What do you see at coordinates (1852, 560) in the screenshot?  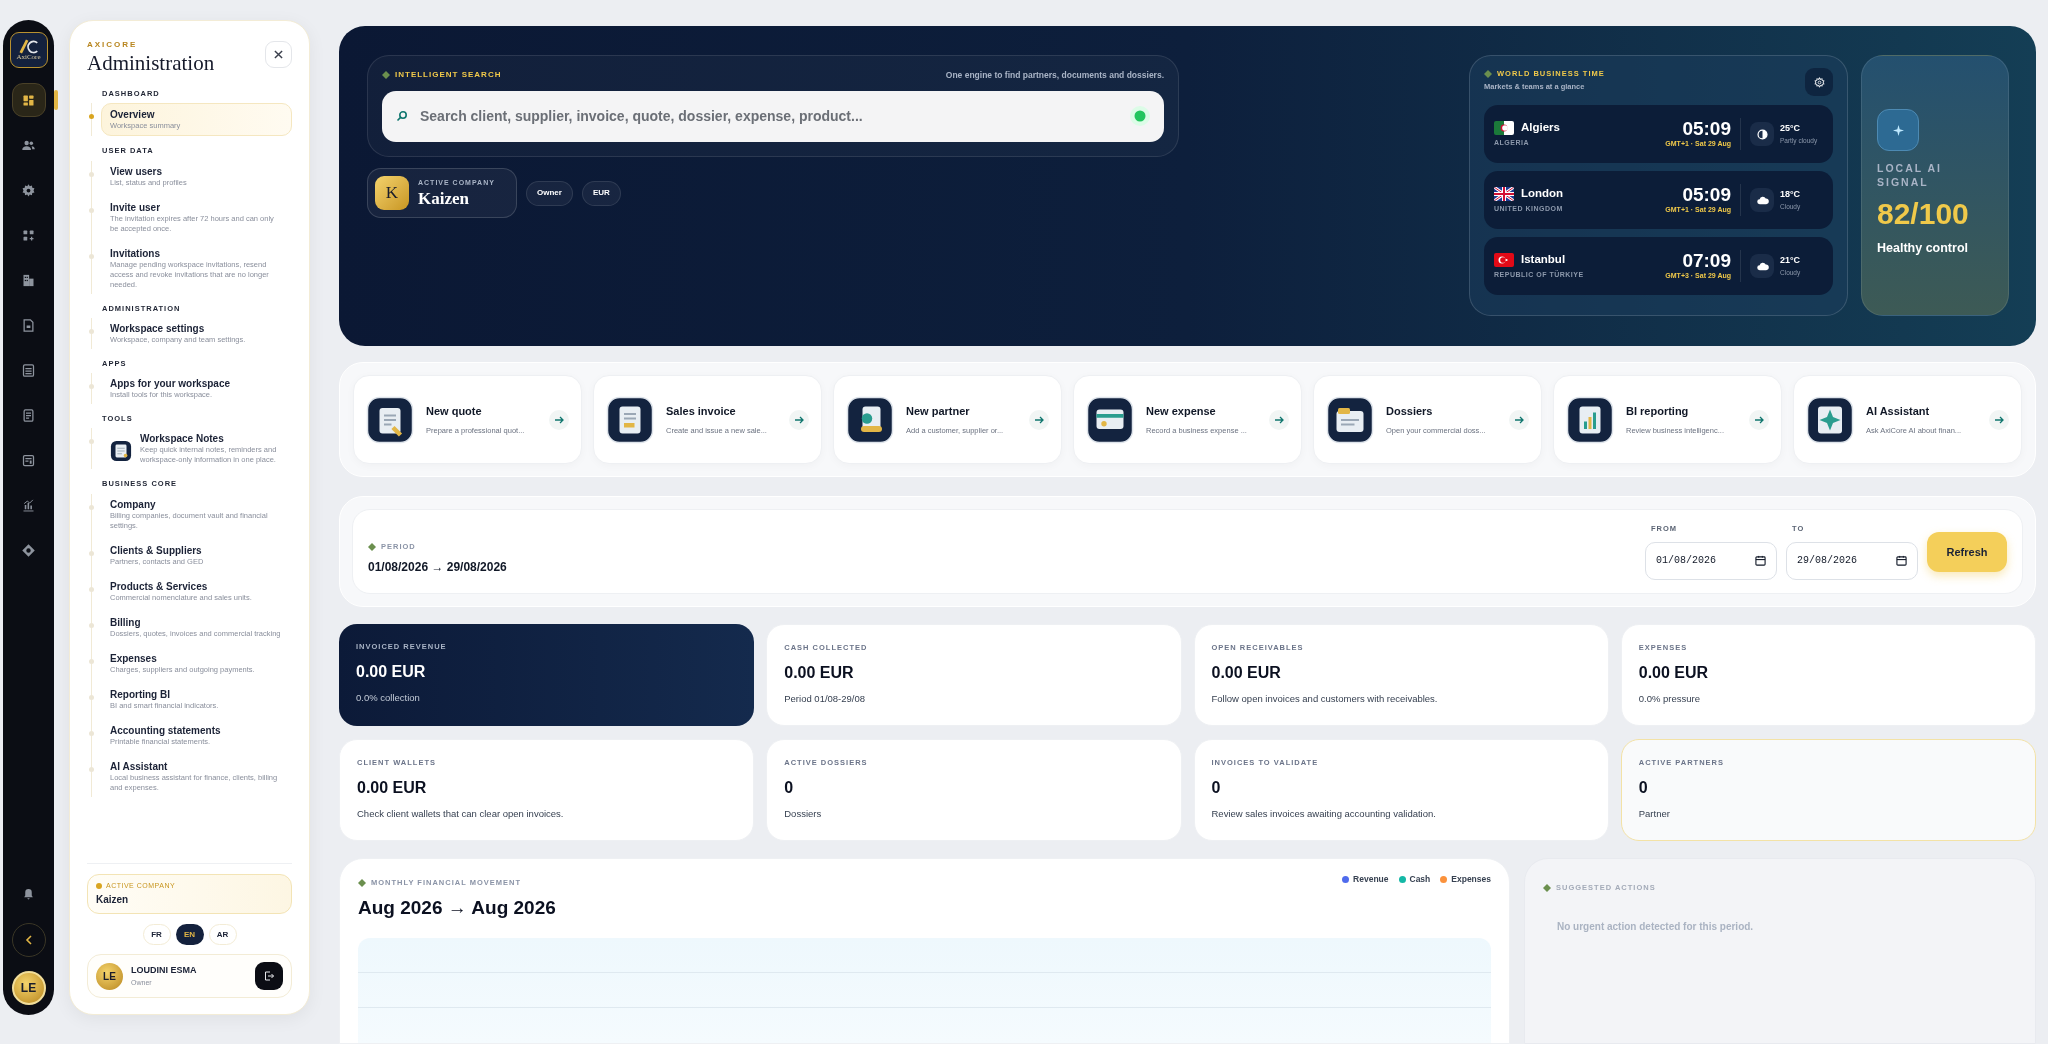 I see `date-field: 29/08/2026` at bounding box center [1852, 560].